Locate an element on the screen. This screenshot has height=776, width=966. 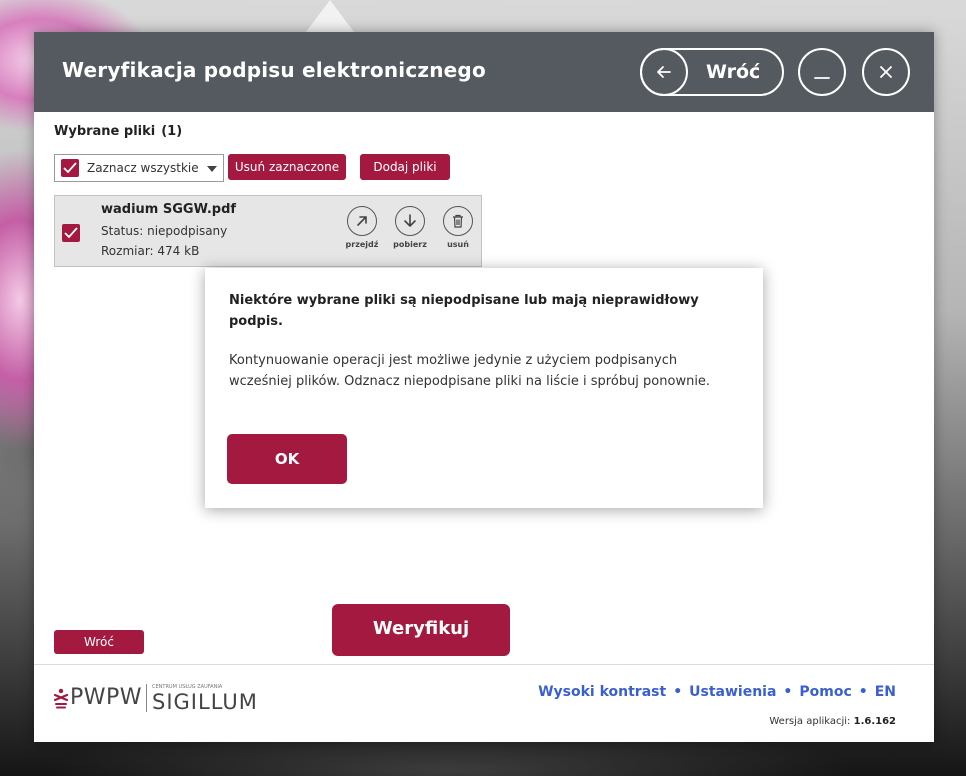
language-link: EN is located at coordinates (885, 692).